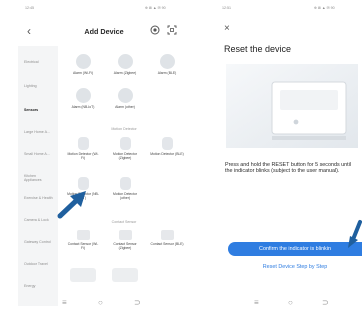  Describe the element at coordinates (124, 129) in the screenshot. I see `section-title-motion: Motion Detector` at that location.